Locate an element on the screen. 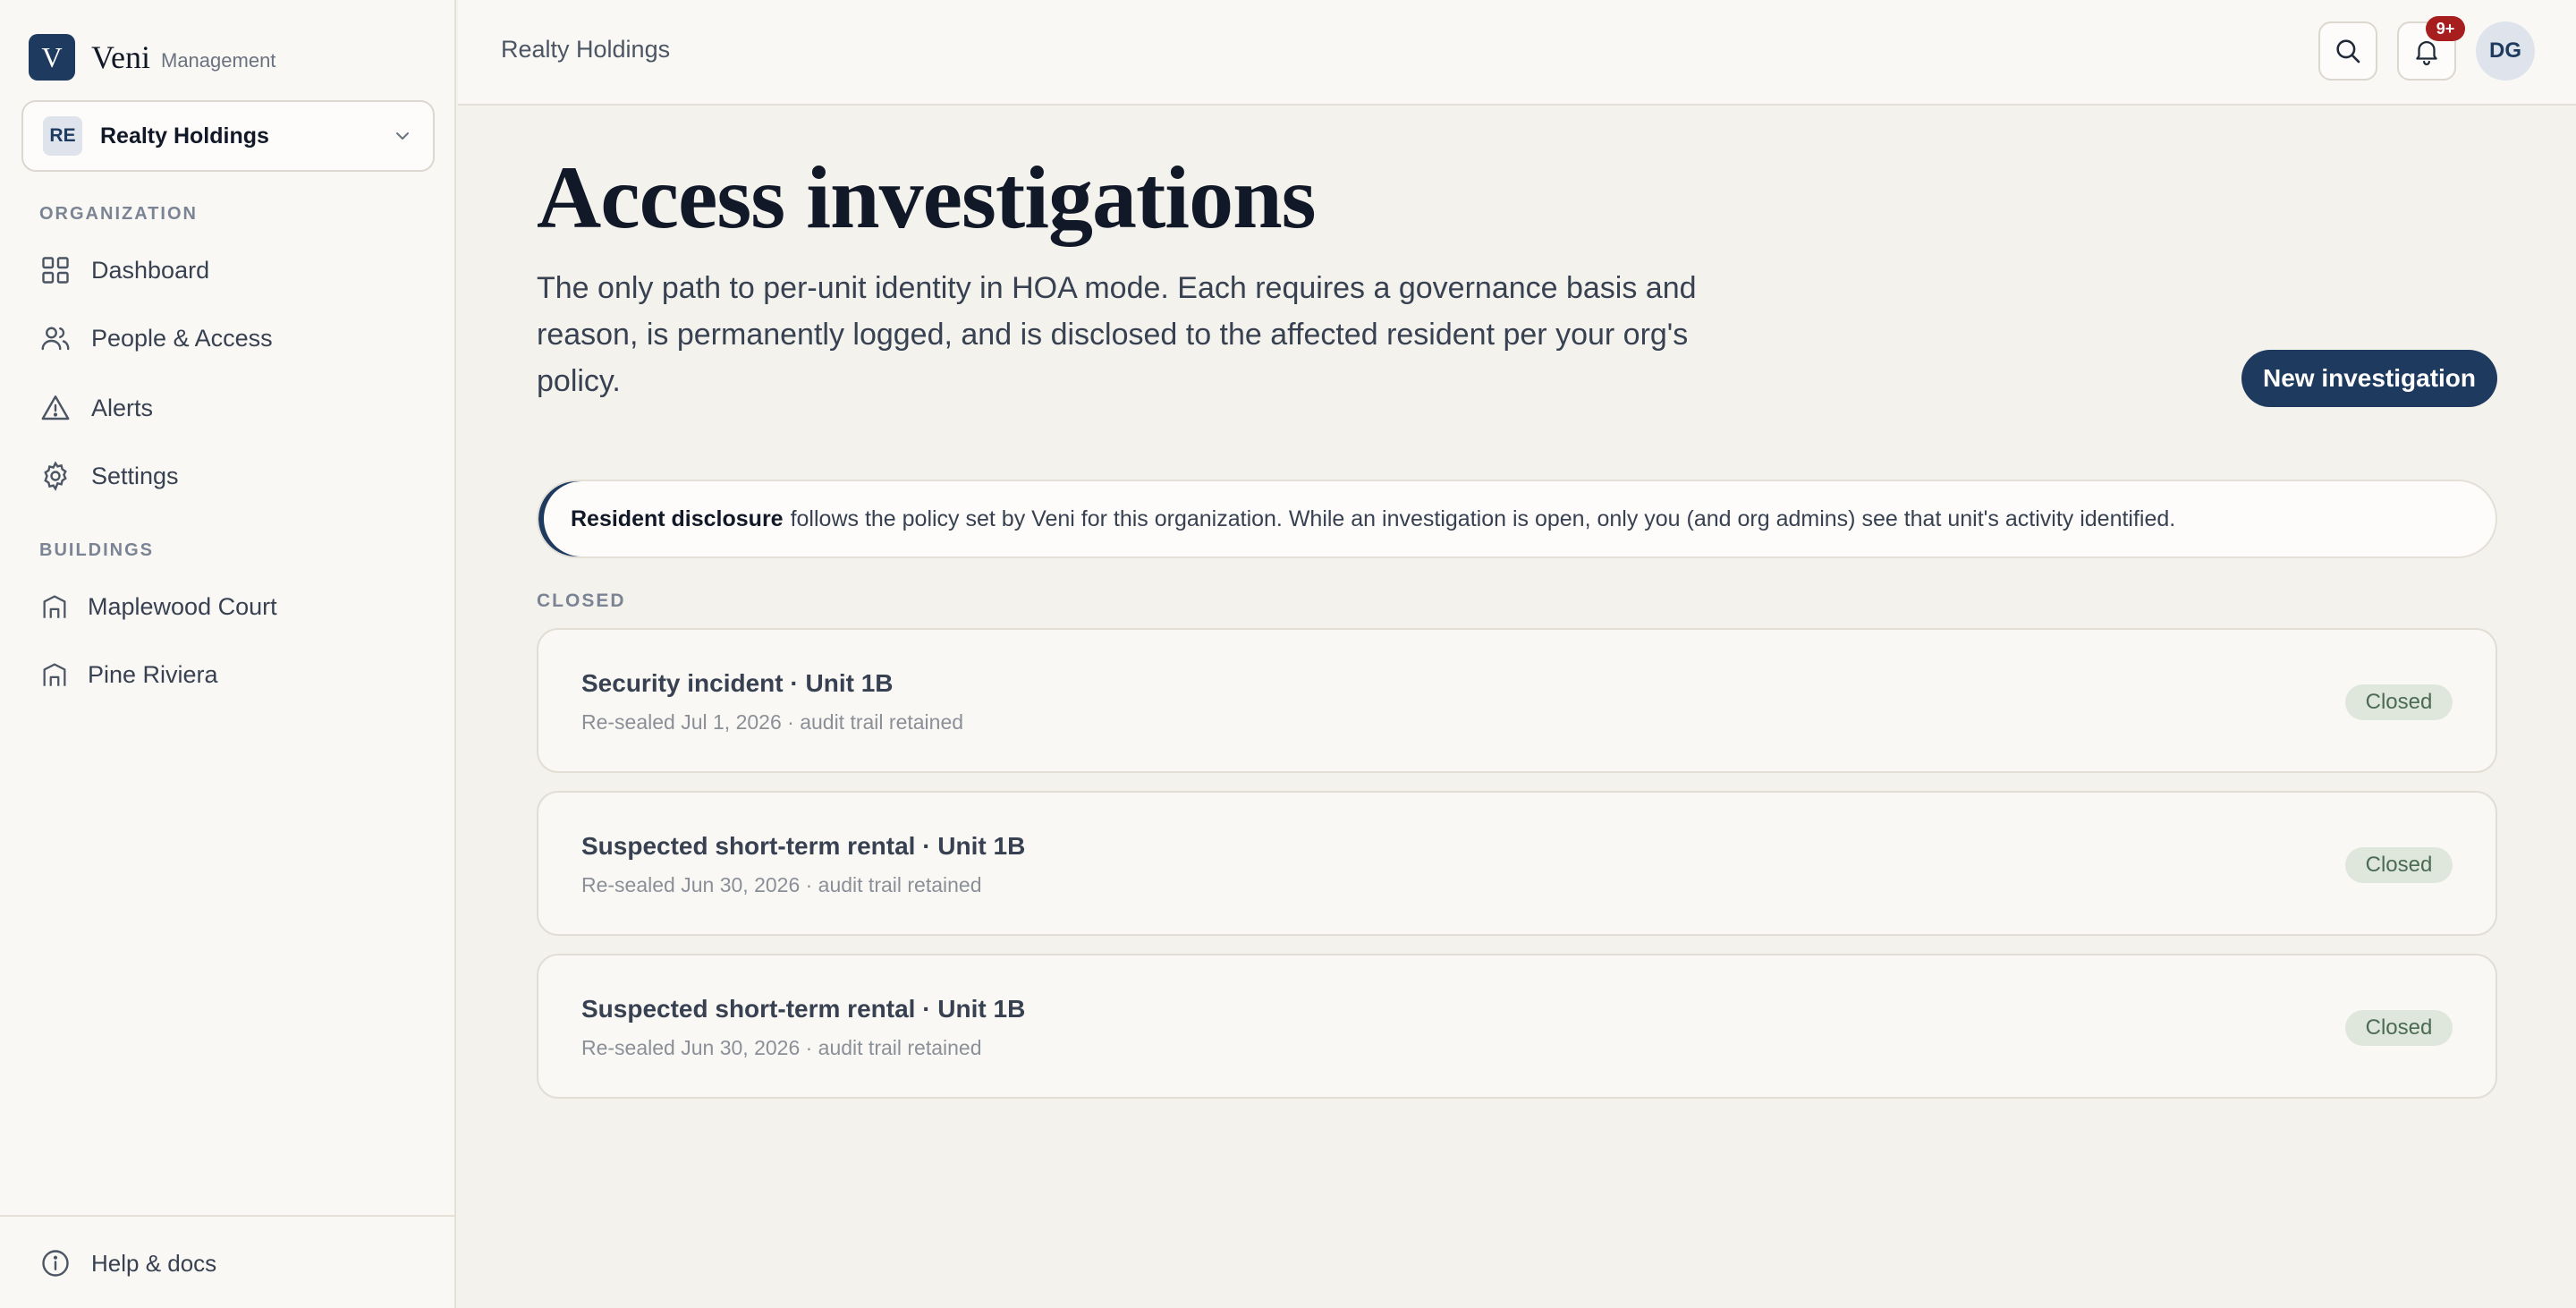 The image size is (2576, 1308). sidebar-footer: Help & docs is located at coordinates (227, 1261).